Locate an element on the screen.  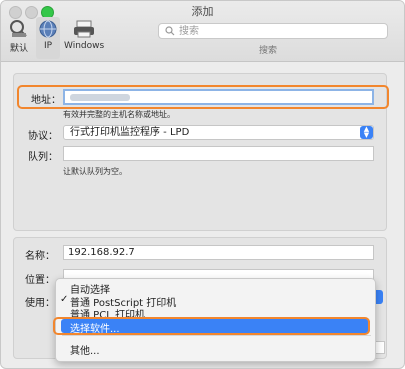
queue-hint: 让默认队列为空。 is located at coordinates (95, 171).